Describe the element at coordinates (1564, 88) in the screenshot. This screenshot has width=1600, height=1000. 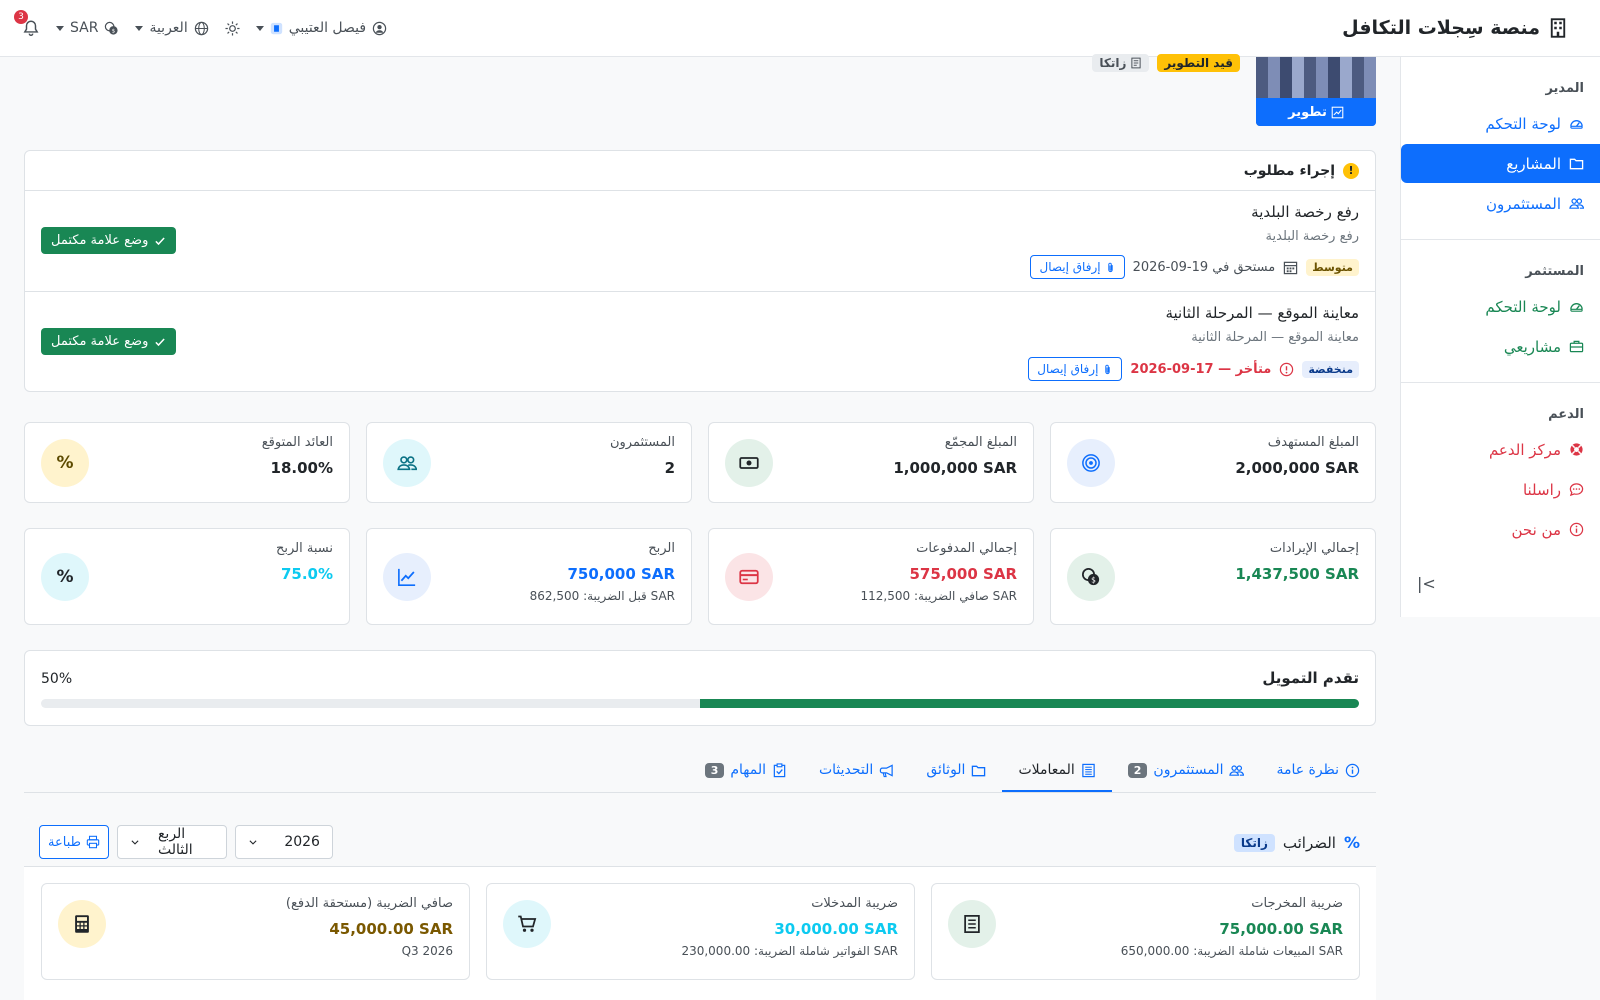
I see `sidebar-heading-admin: المدير` at that location.